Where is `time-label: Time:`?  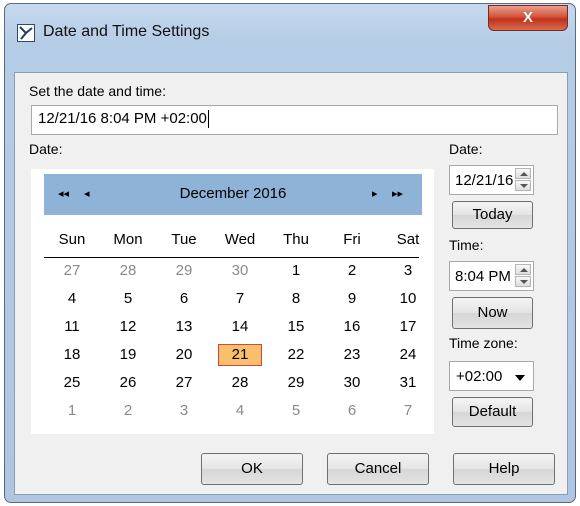
time-label: Time: is located at coordinates (466, 245).